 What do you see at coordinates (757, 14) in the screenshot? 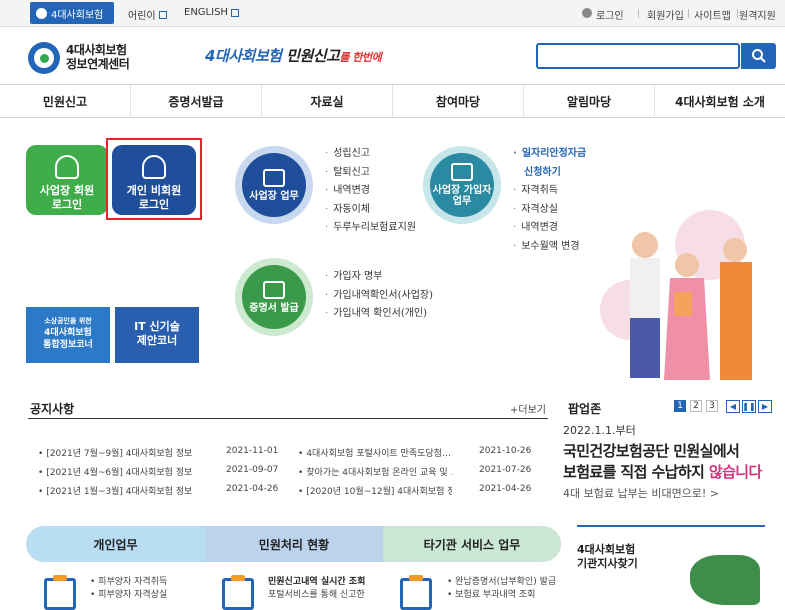
I see `remote-support-link: 원격지원` at bounding box center [757, 14].